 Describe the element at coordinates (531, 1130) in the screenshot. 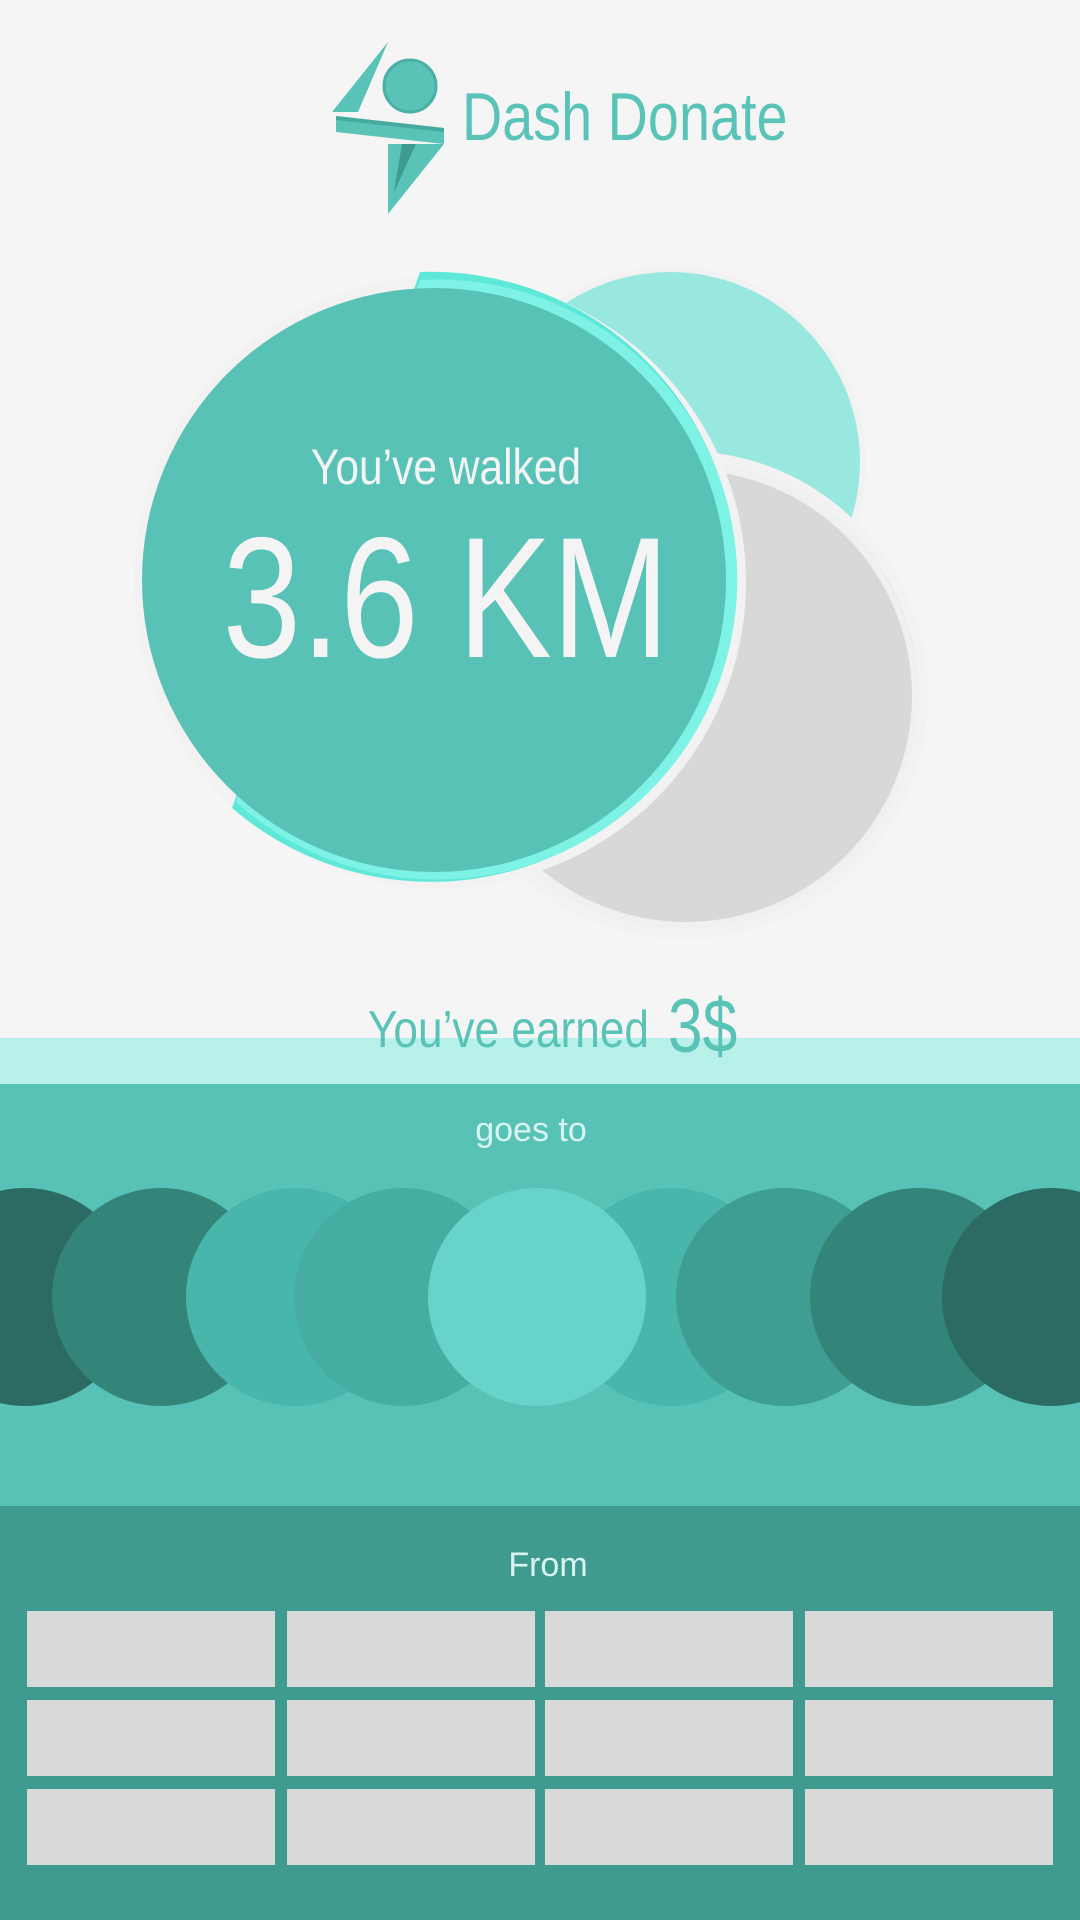

I see `charity-section-label: goes to` at that location.